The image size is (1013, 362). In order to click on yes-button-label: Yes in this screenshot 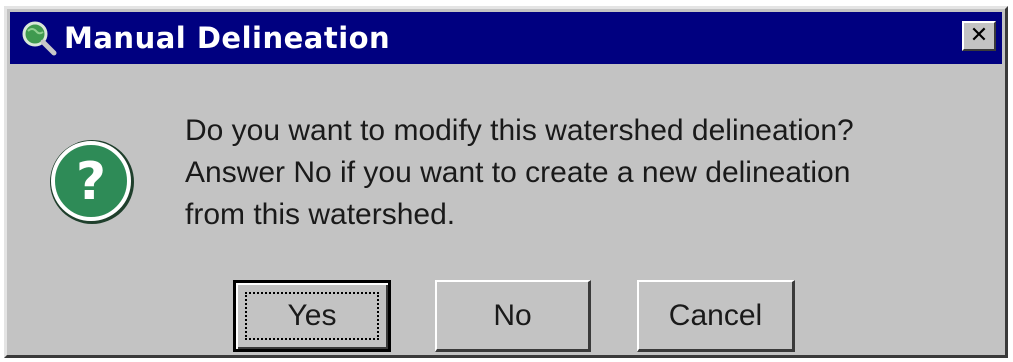, I will do `click(312, 315)`.